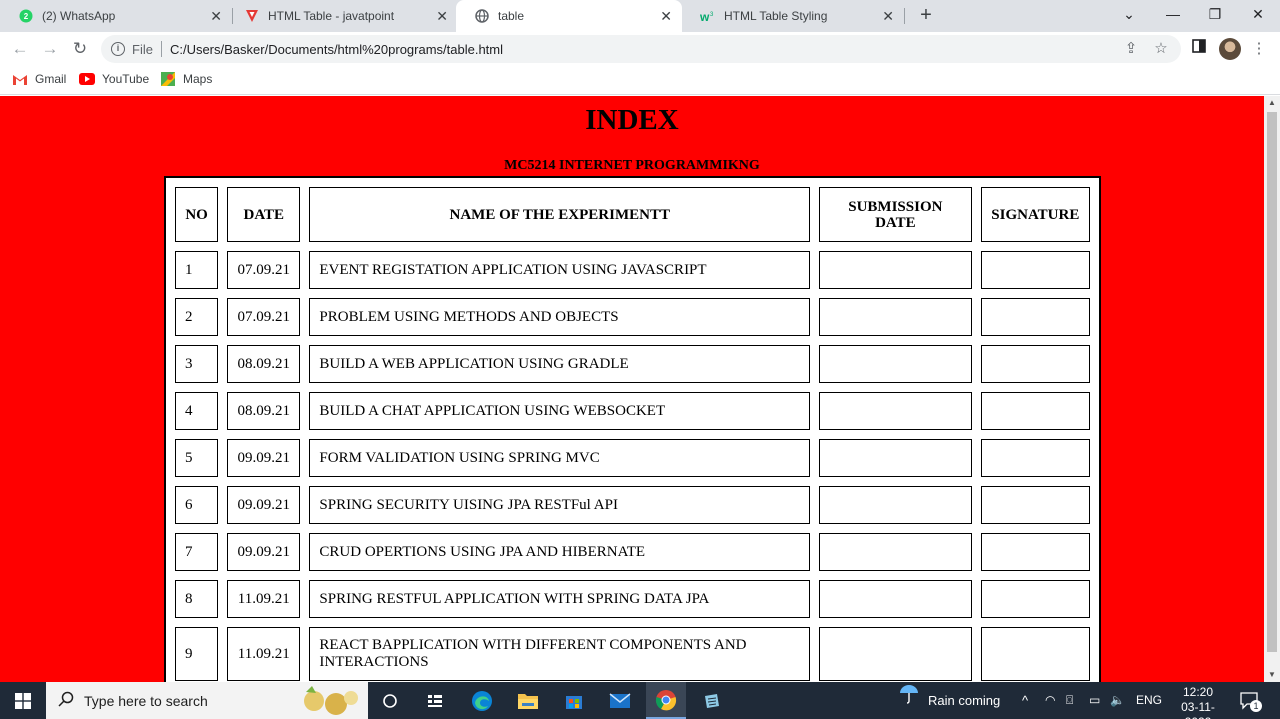 This screenshot has height=719, width=1280. Describe the element at coordinates (1272, 103) in the screenshot. I see `scroll-up-arrow-icon: ▲` at that location.